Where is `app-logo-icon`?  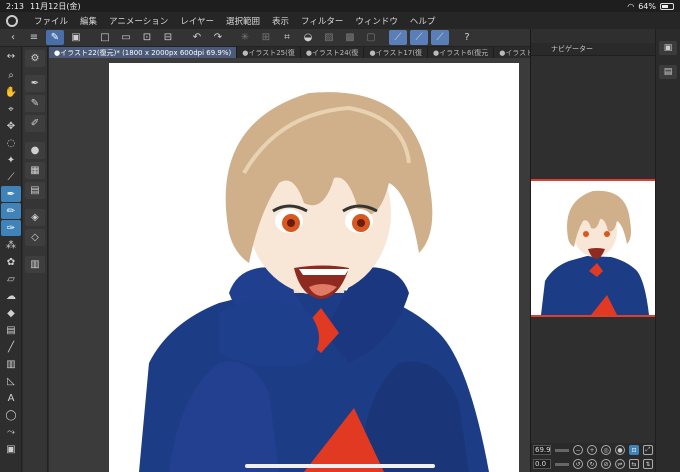
app-logo-icon is located at coordinates (12, 20).